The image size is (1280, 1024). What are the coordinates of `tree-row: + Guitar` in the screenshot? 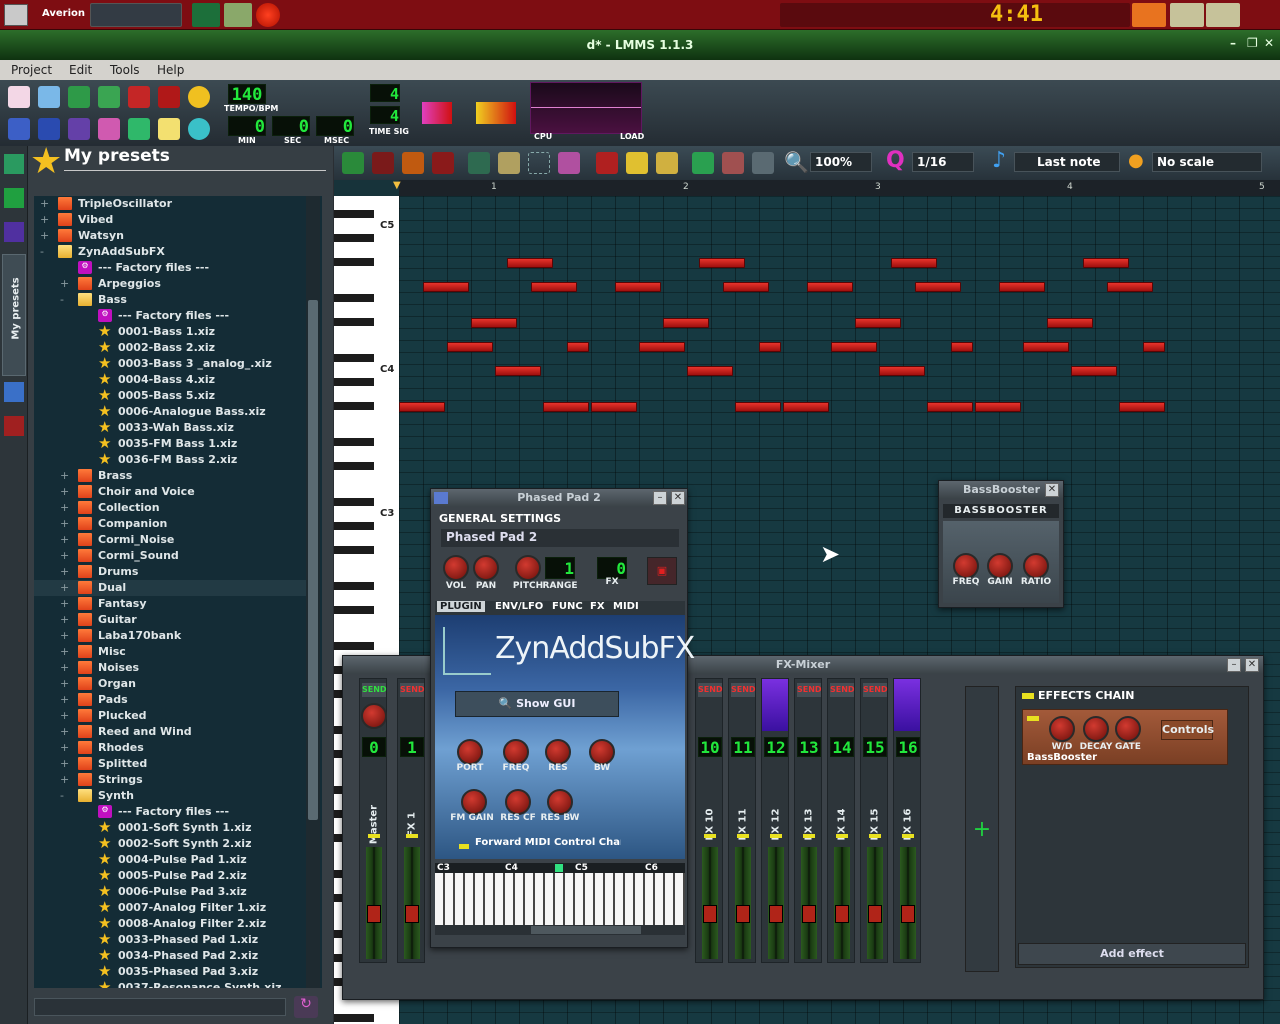 It's located at (170, 620).